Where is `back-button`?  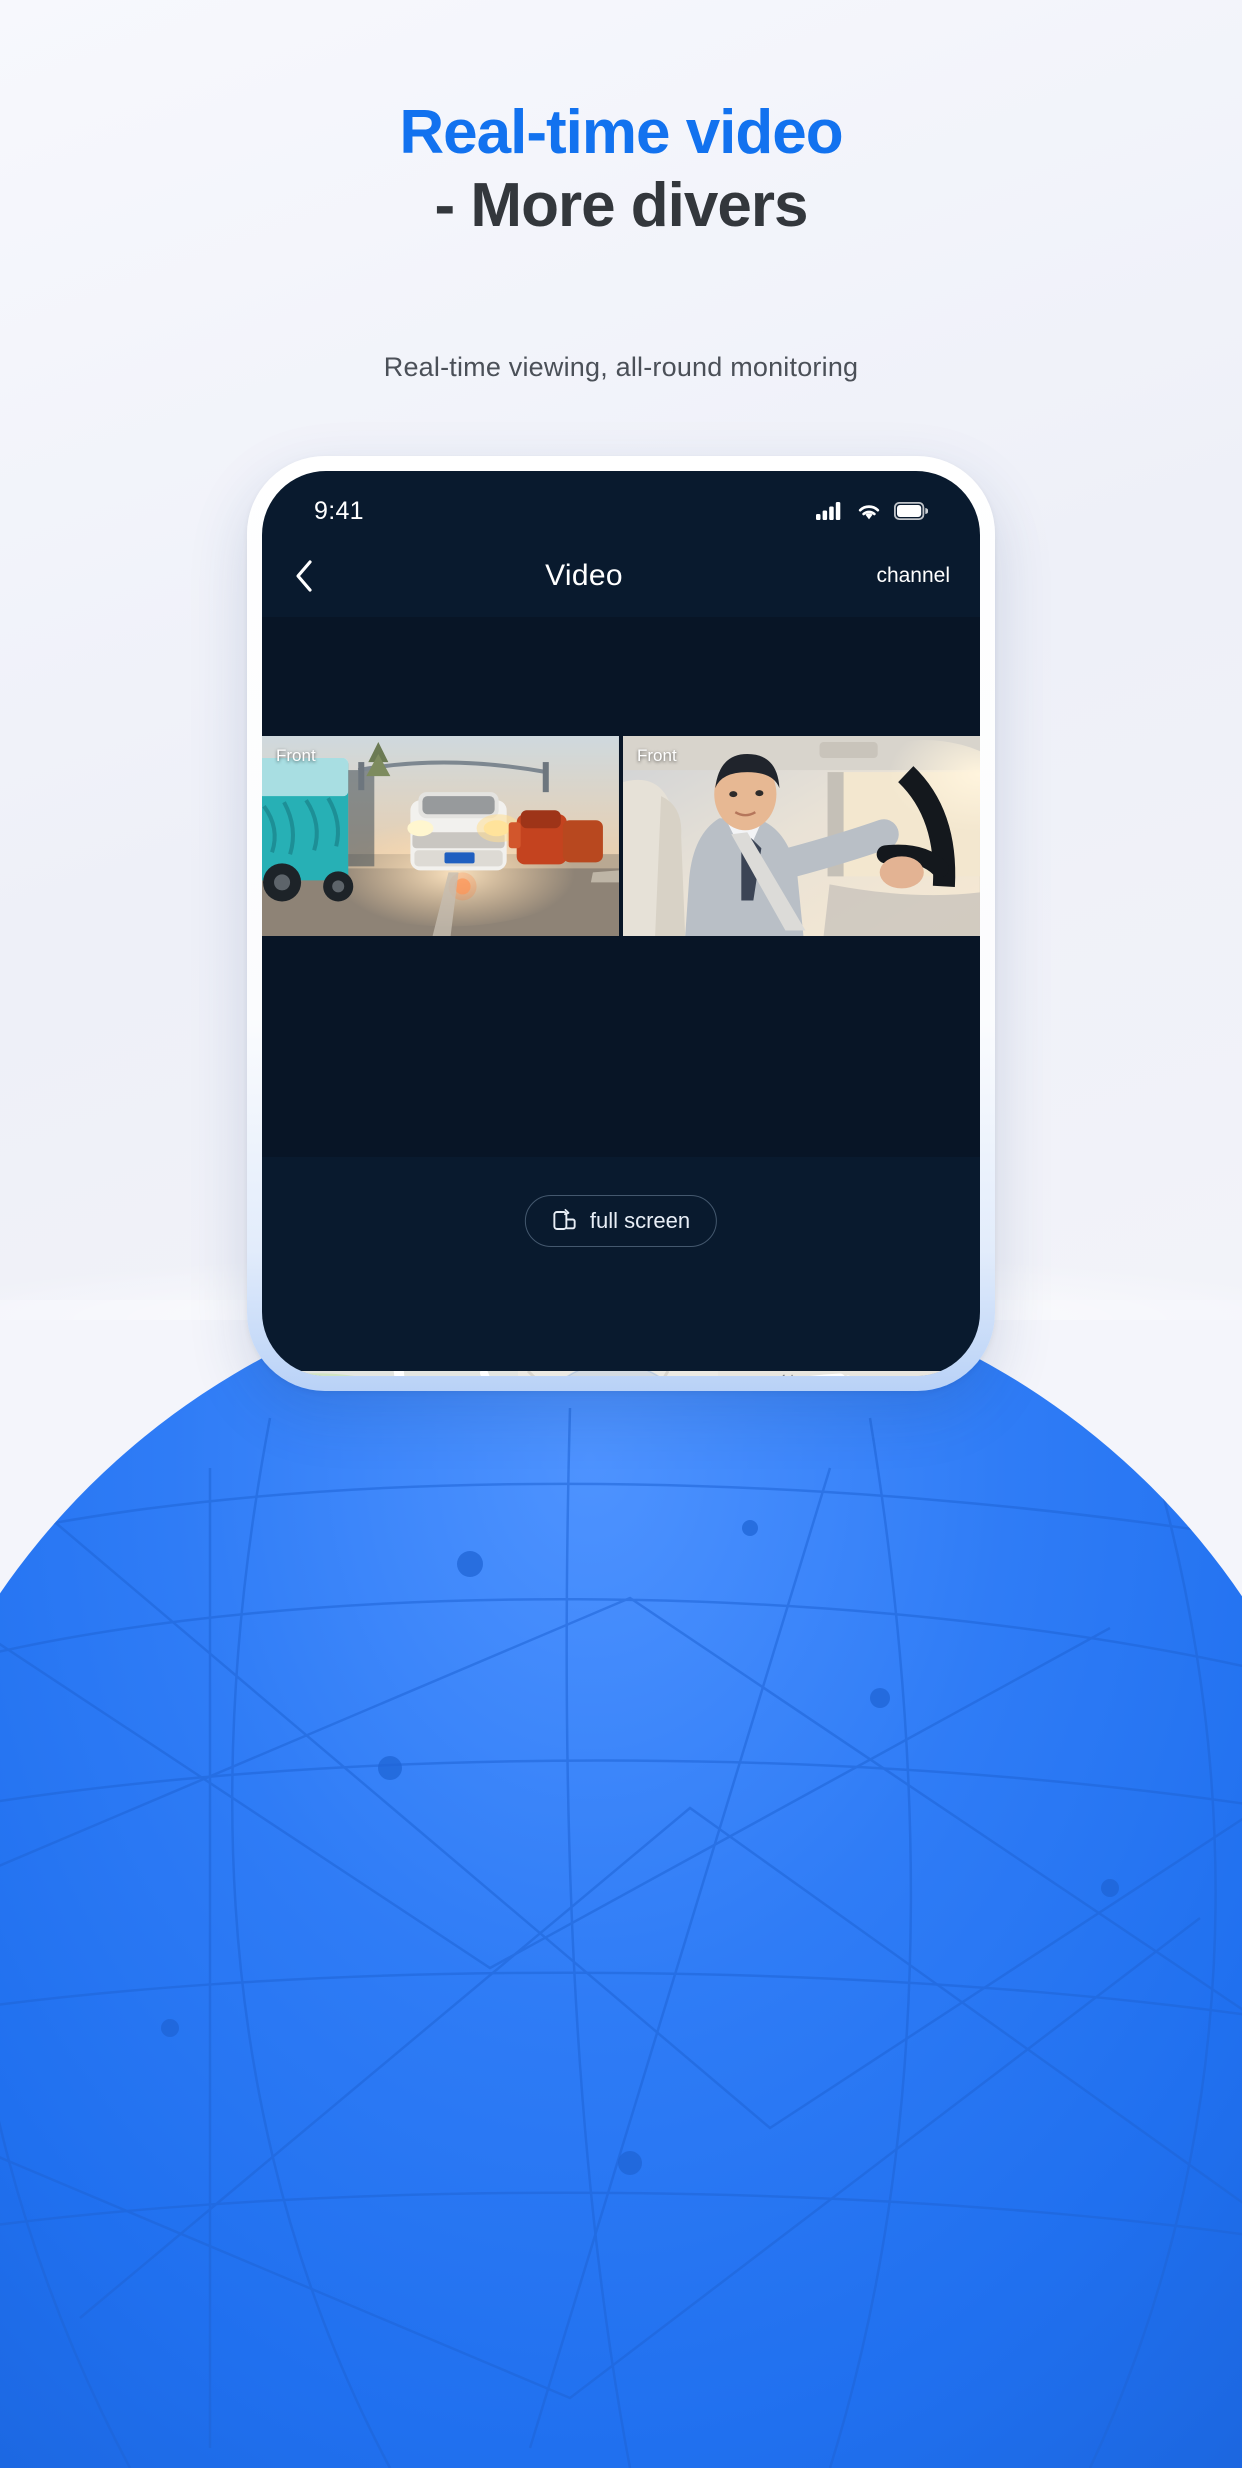
back-button is located at coordinates (319, 576).